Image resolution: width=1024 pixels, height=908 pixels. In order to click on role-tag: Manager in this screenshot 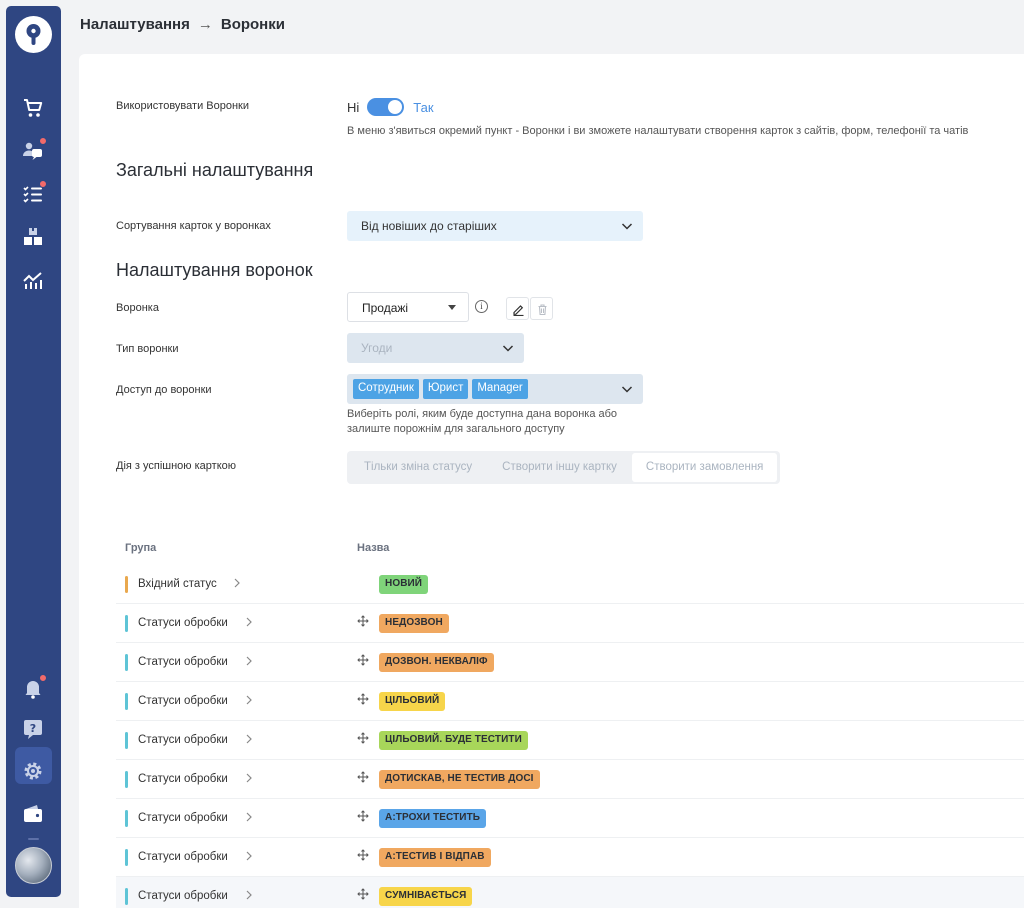, I will do `click(500, 389)`.